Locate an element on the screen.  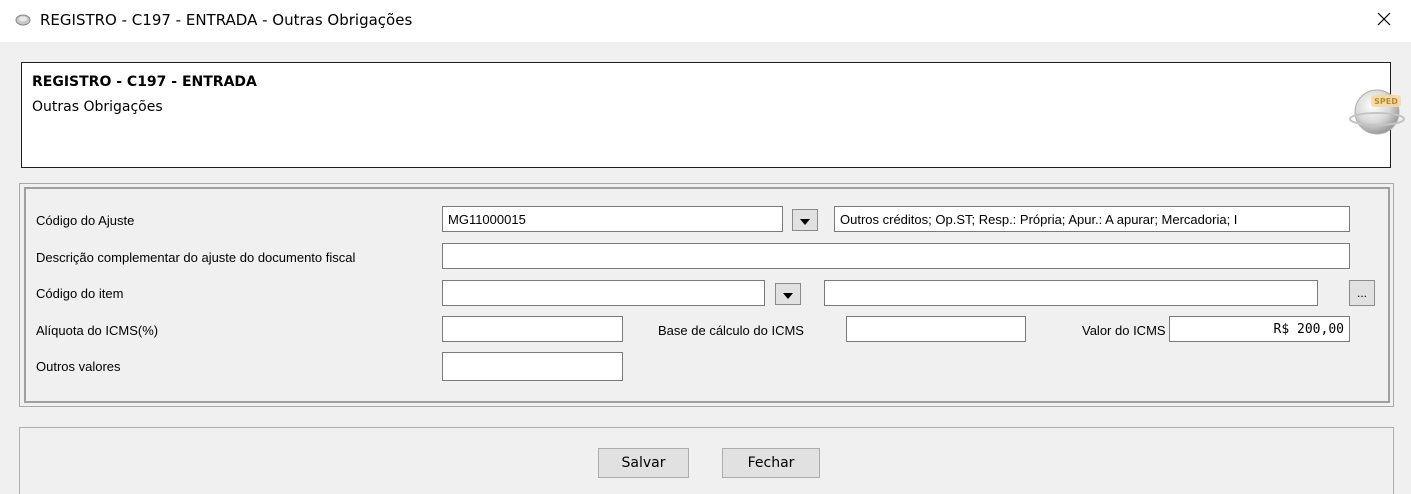
close-window-button is located at coordinates (1384, 20).